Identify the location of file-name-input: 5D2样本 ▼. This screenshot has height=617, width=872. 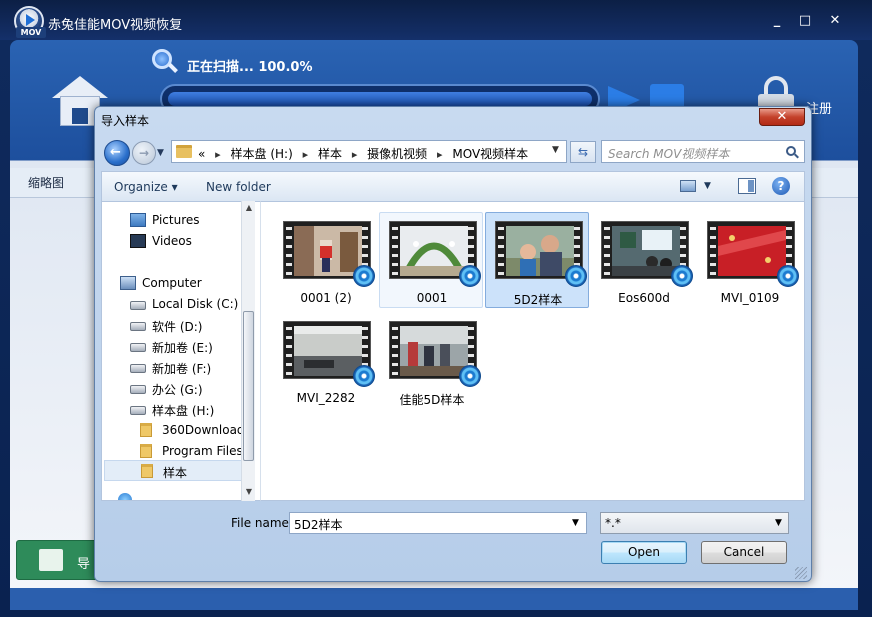
(438, 523).